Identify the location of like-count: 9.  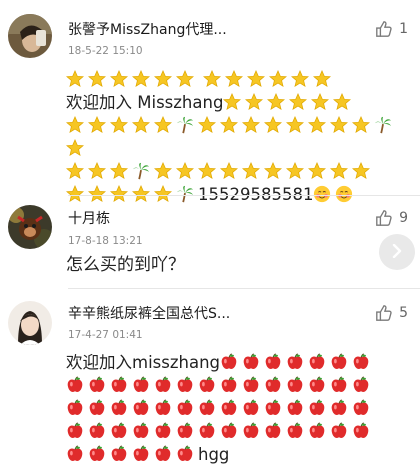
(403, 218).